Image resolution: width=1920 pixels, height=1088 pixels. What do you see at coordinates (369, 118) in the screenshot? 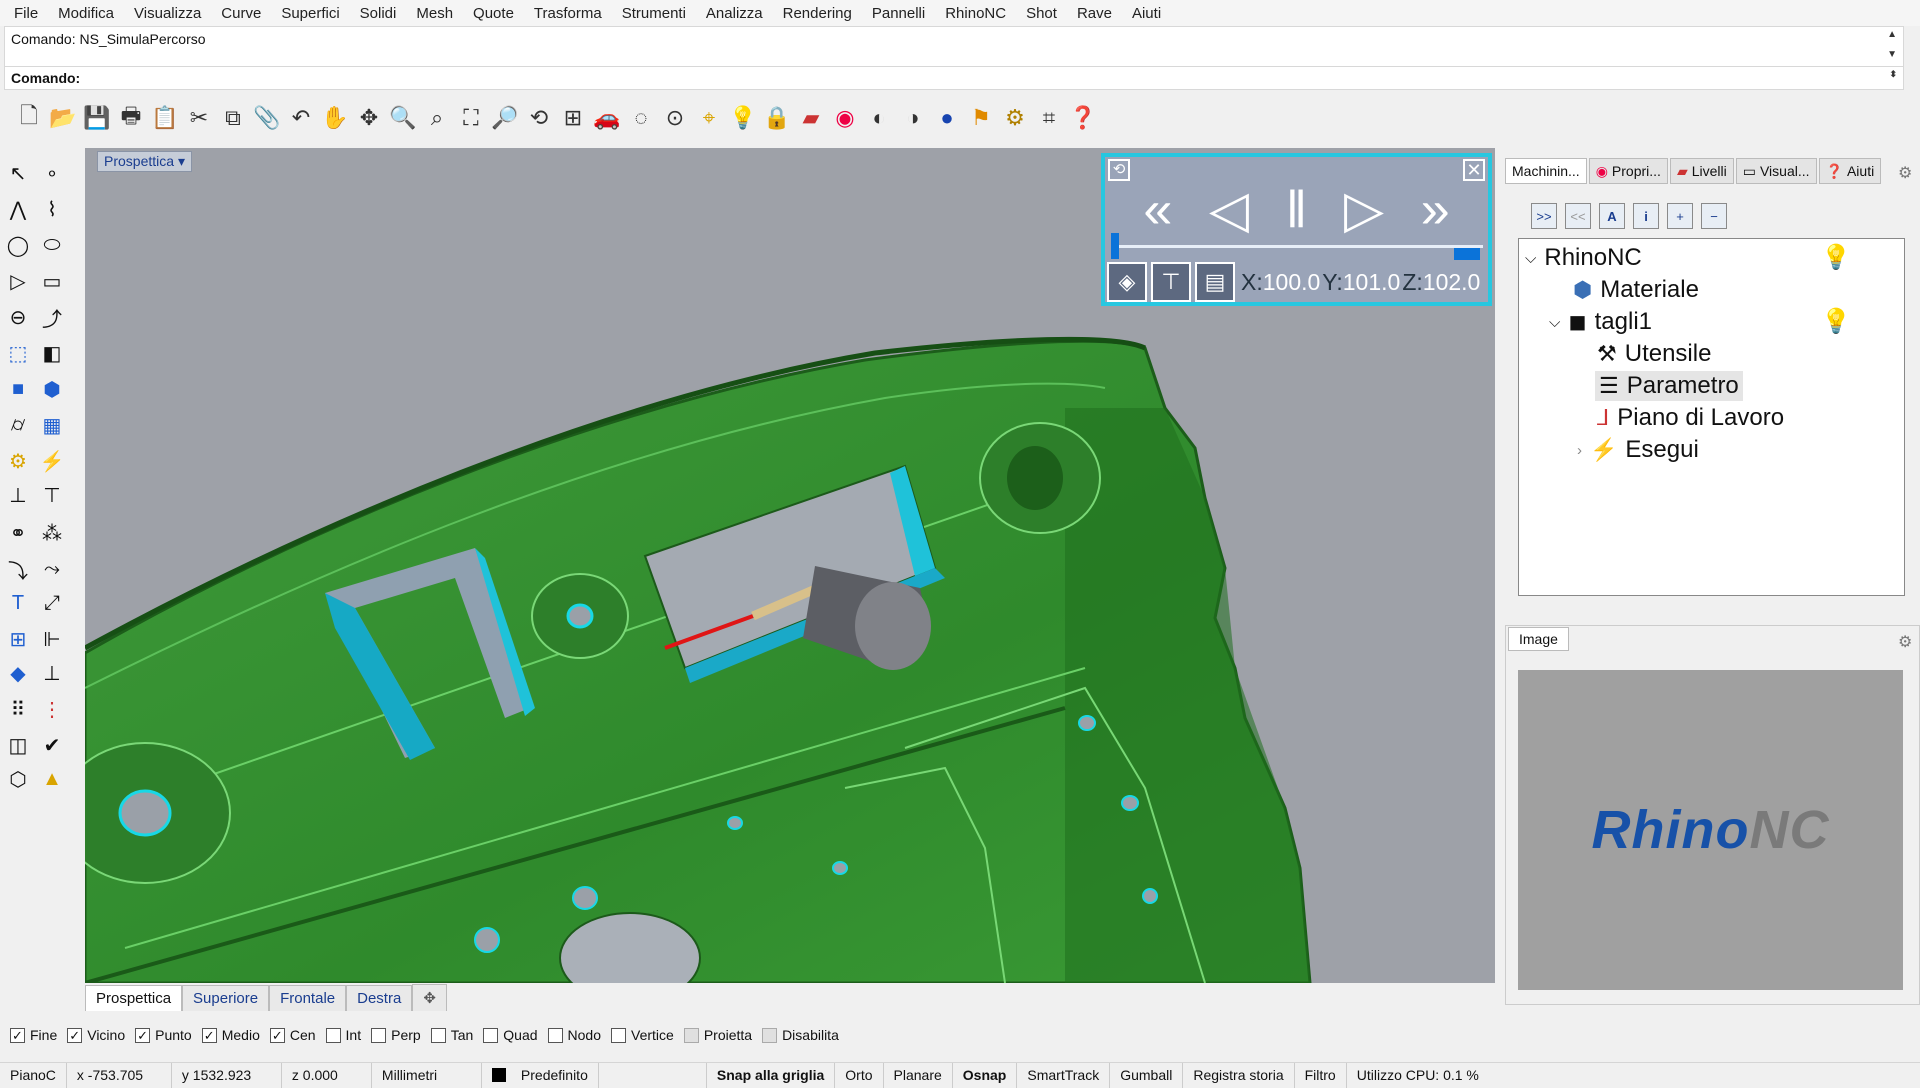
I see `move-icon: ✥` at bounding box center [369, 118].